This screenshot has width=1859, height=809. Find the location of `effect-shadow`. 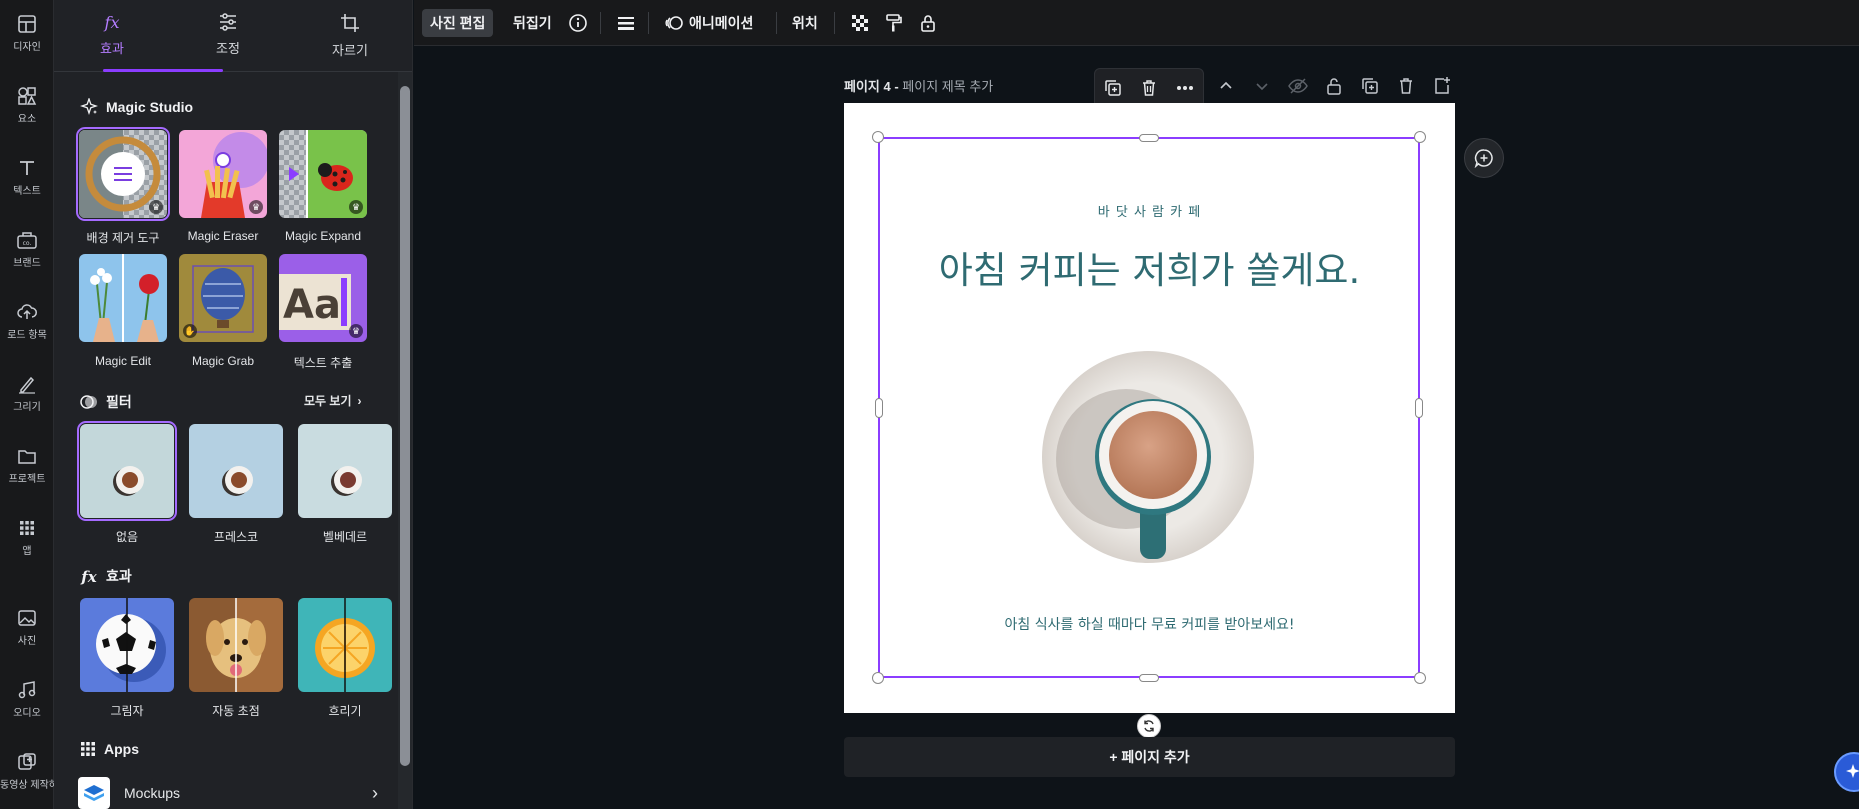

effect-shadow is located at coordinates (127, 645).